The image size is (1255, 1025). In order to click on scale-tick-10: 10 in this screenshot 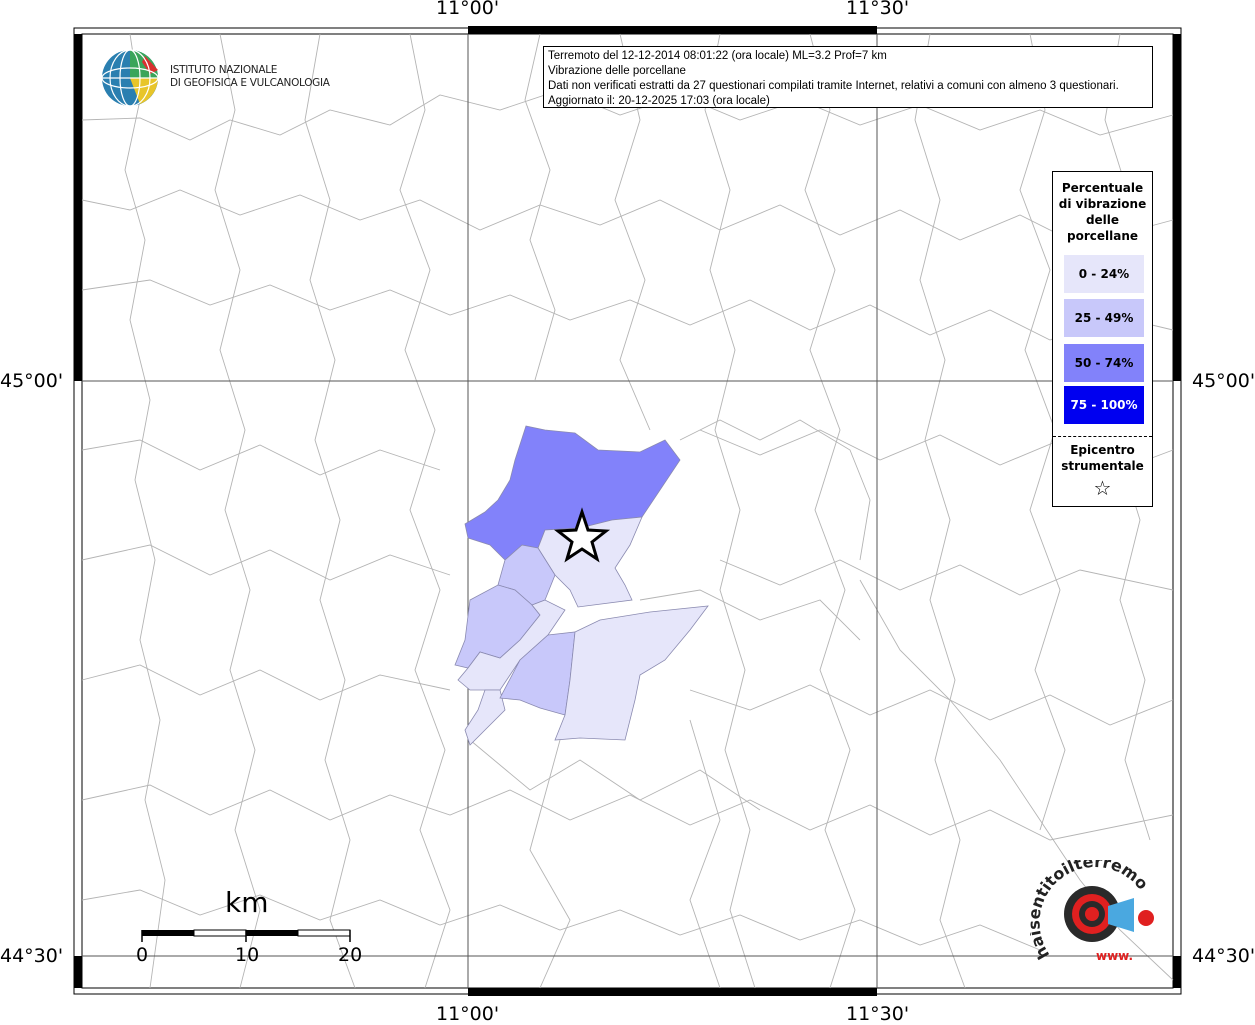, I will do `click(247, 955)`.